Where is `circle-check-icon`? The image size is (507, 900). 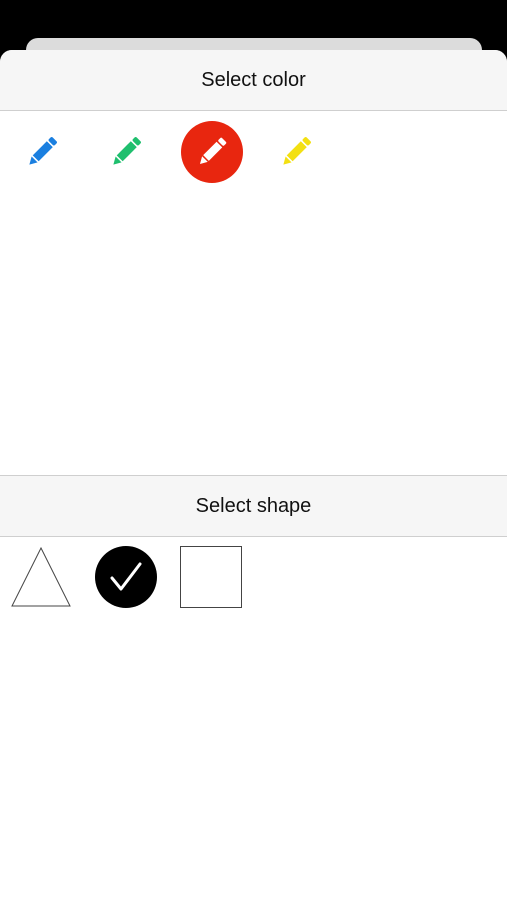 circle-check-icon is located at coordinates (126, 577).